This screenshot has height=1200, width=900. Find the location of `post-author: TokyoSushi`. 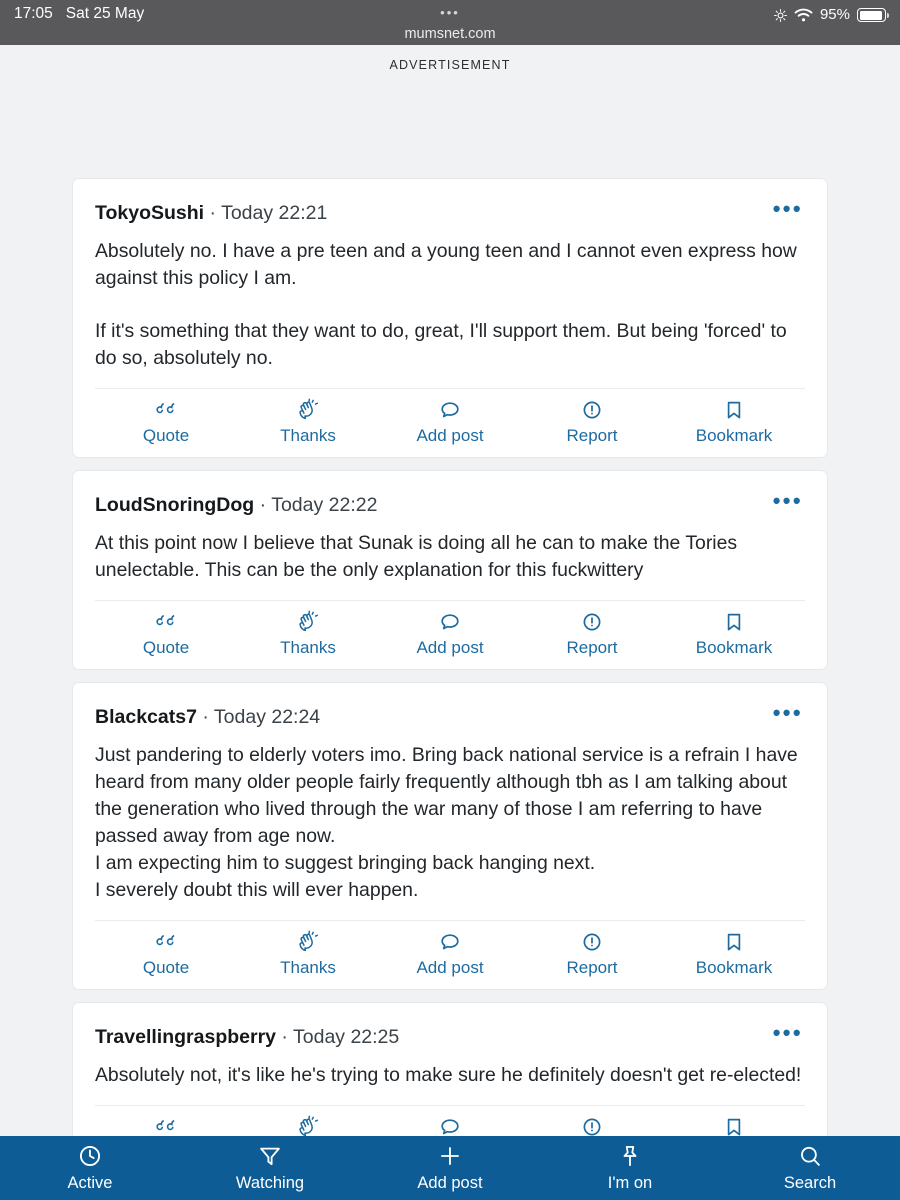

post-author: TokyoSushi is located at coordinates (149, 213).